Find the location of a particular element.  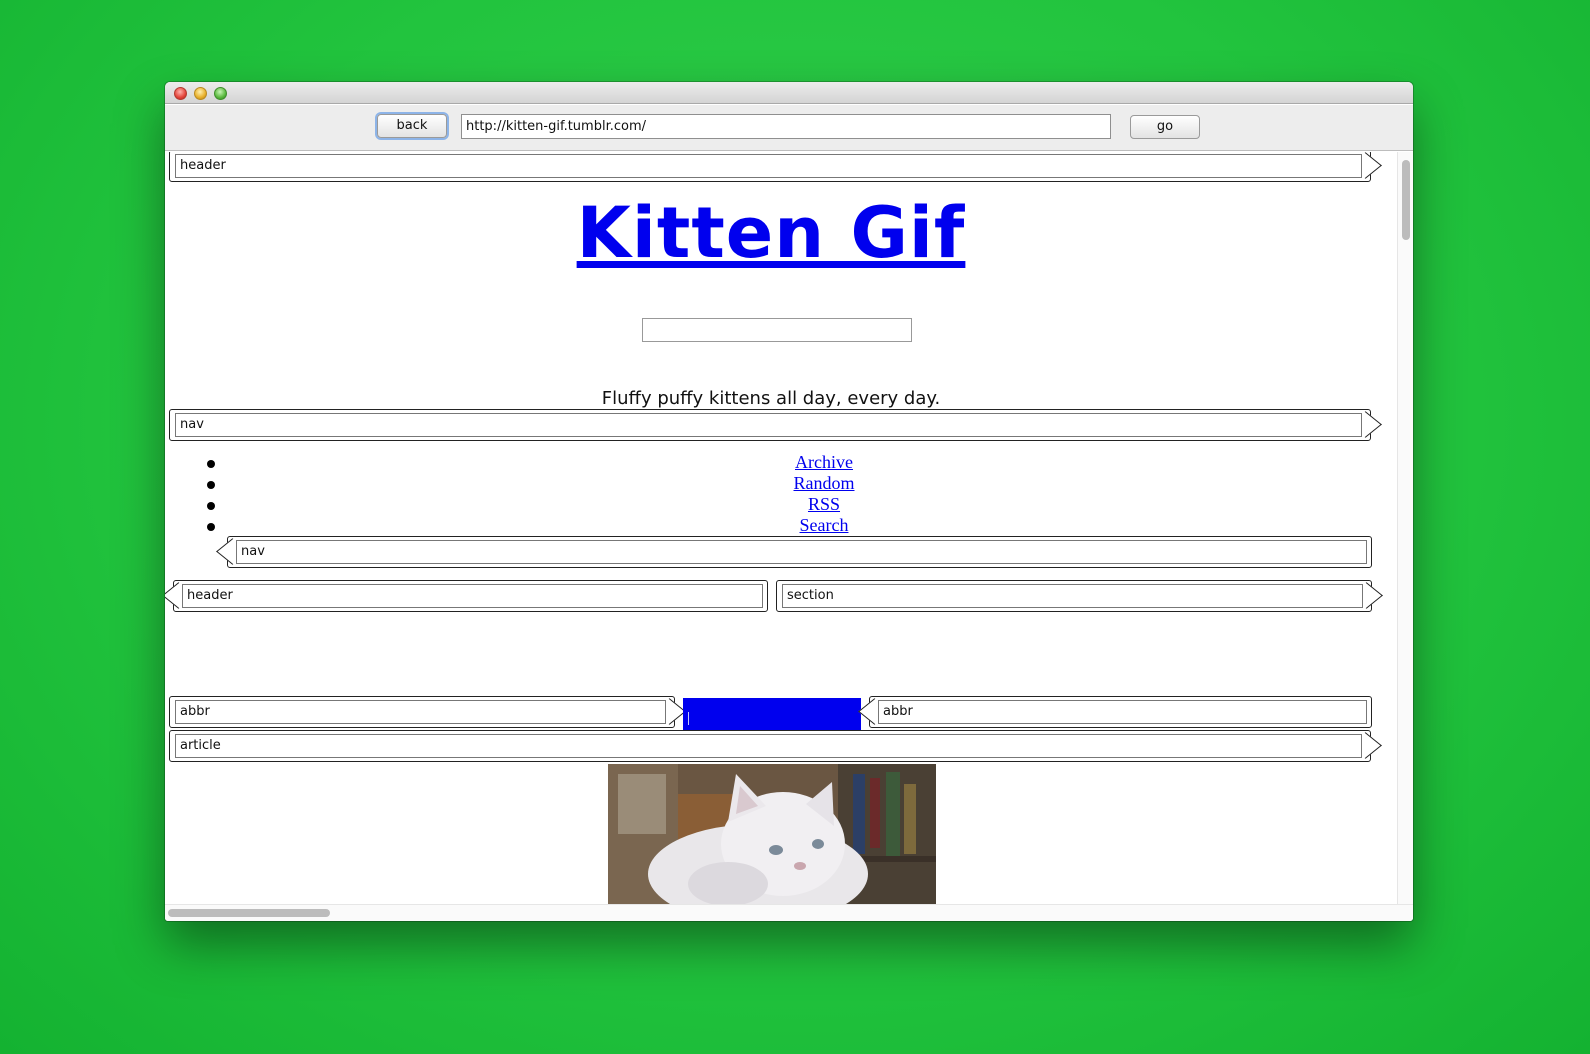

tag-nav-main: nav is located at coordinates (770, 425).